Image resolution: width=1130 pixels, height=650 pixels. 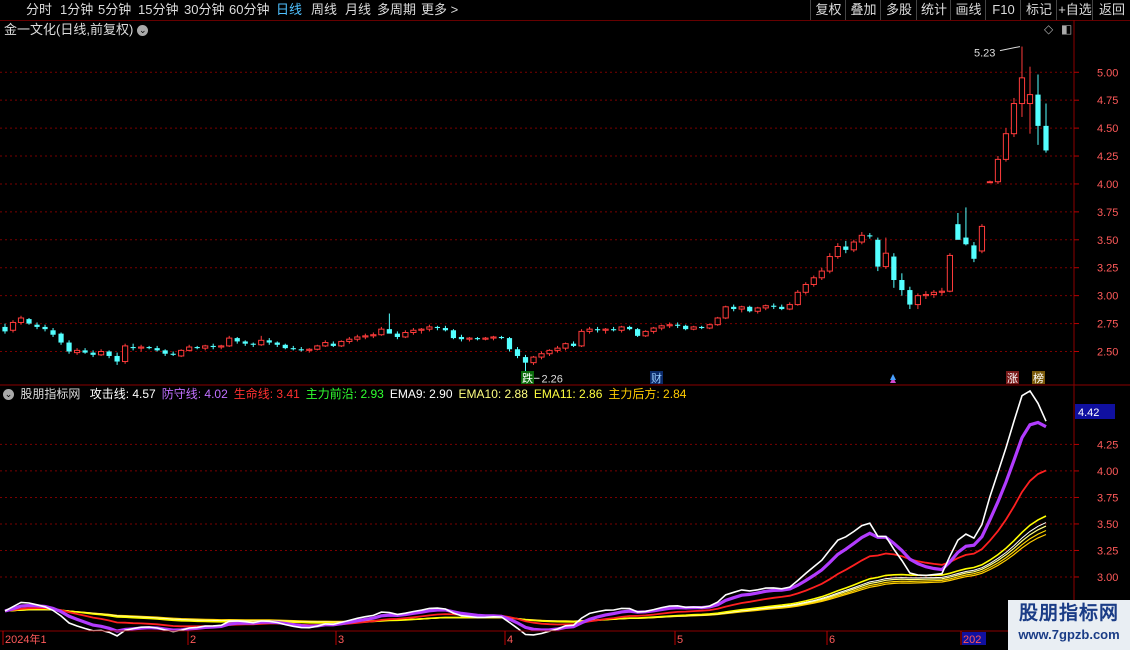 What do you see at coordinates (1107, 73) in the screenshot?
I see `main-ytick-label: 5.00` at bounding box center [1107, 73].